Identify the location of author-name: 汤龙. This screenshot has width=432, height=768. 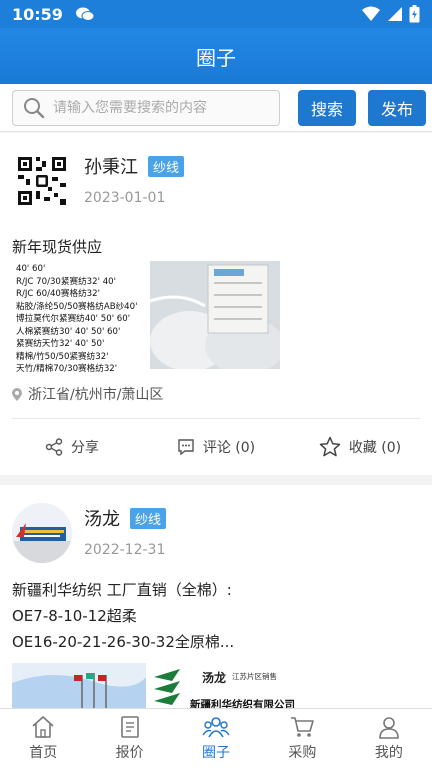
(102, 518).